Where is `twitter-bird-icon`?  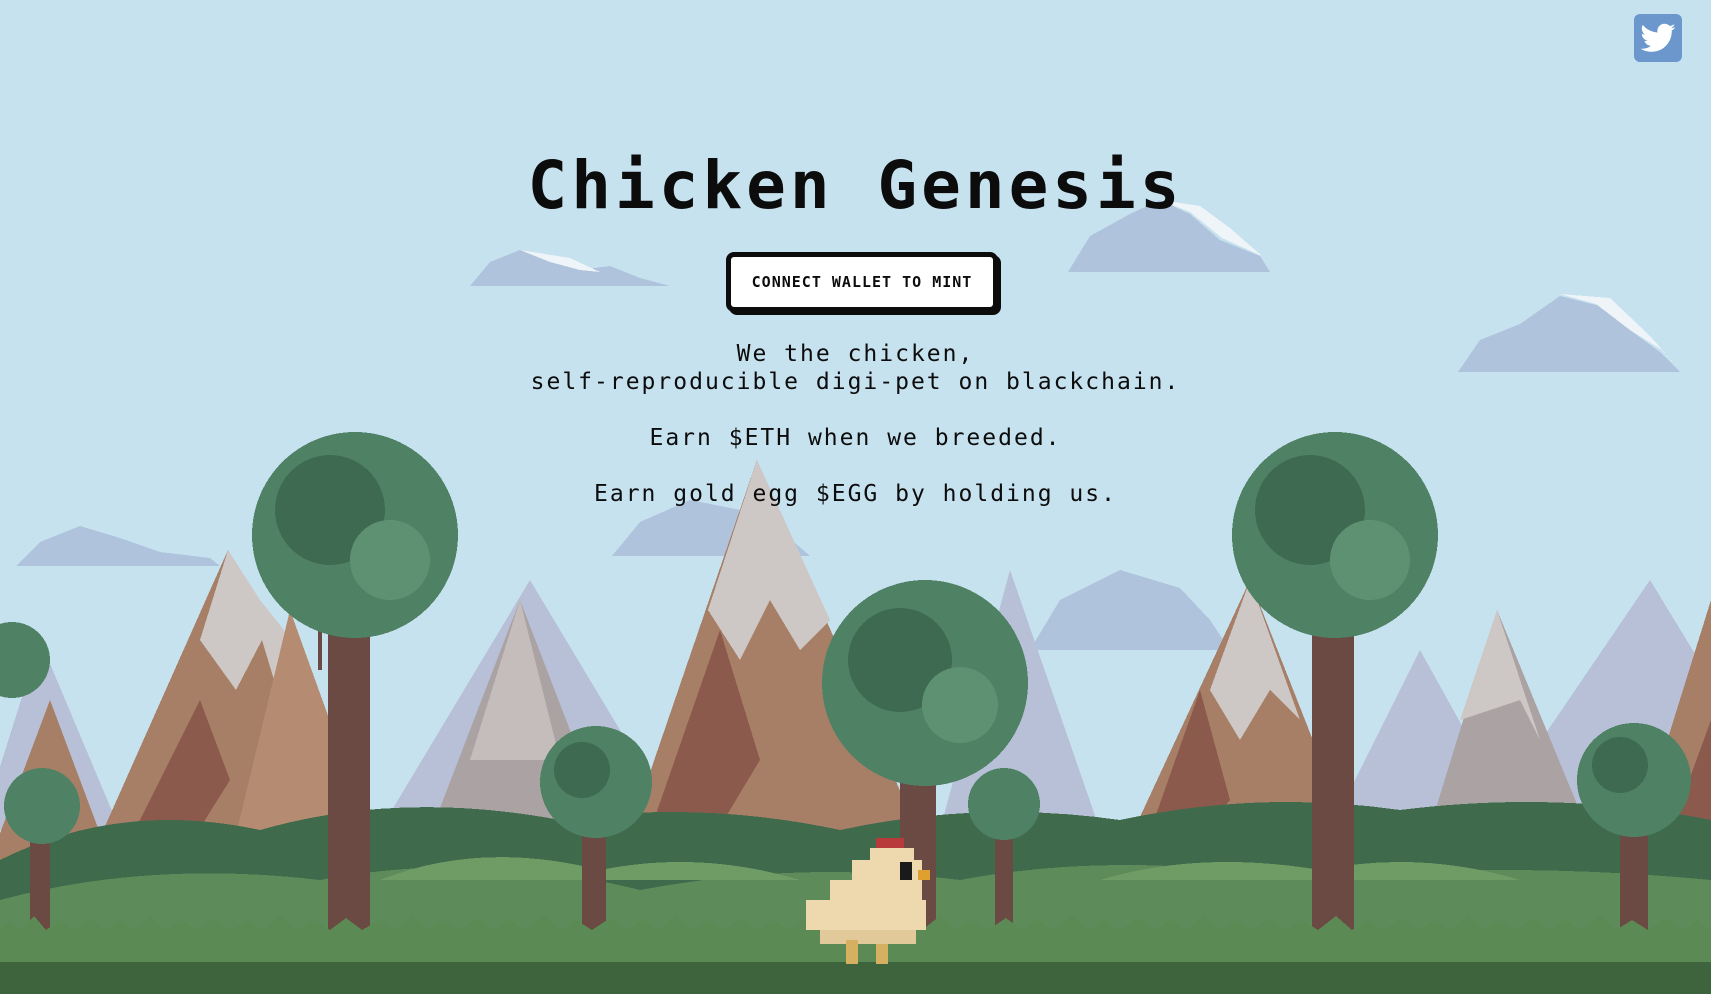 twitter-bird-icon is located at coordinates (1658, 37).